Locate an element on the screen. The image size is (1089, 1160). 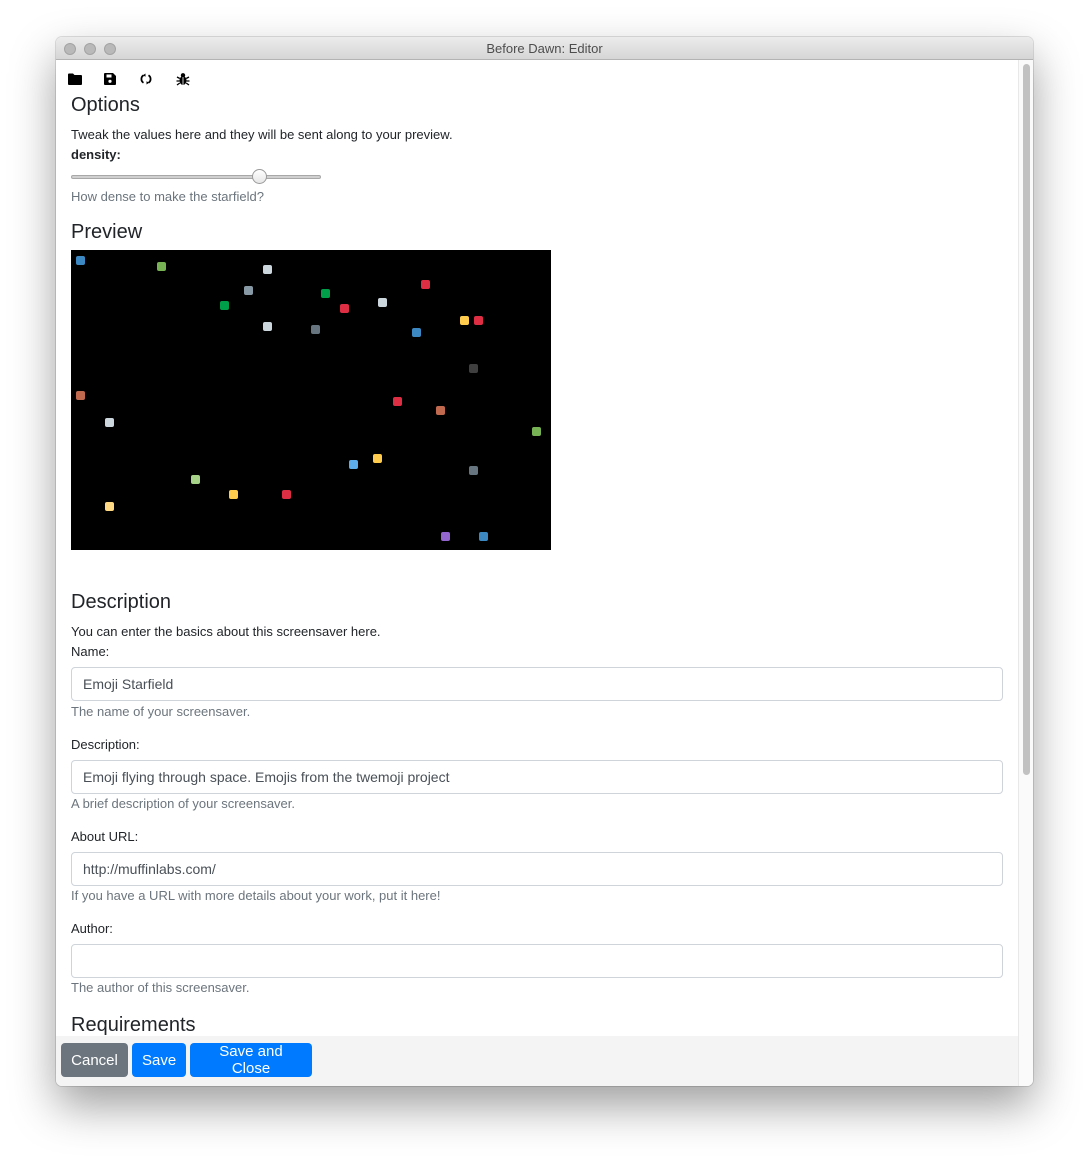
description-label: Description: is located at coordinates (105, 744).